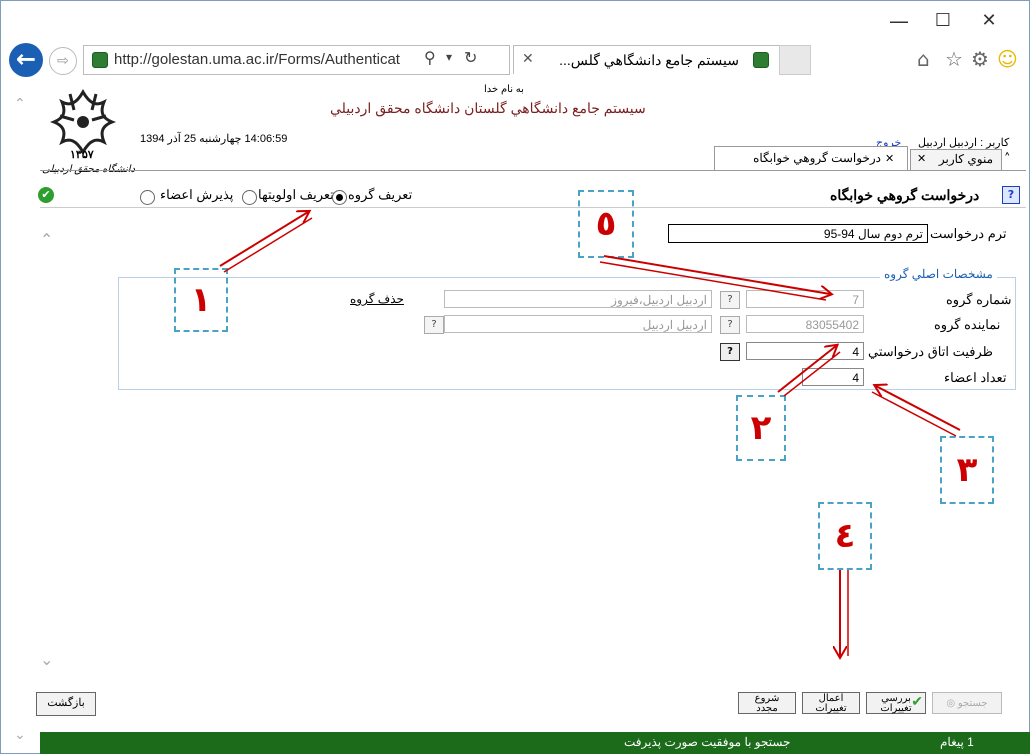 The width and height of the screenshot is (1030, 754). Describe the element at coordinates (831, 708) in the screenshot. I see `apply-label-2: تغييرات` at that location.